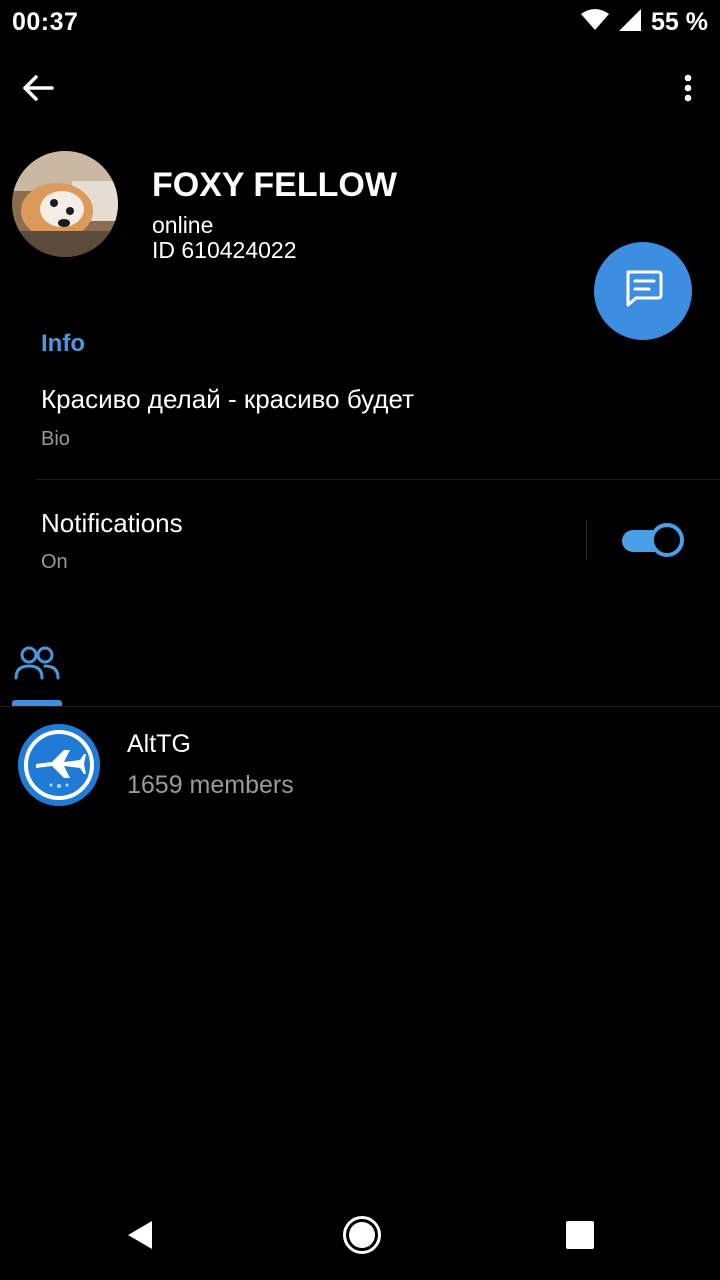 Image resolution: width=720 pixels, height=1280 pixels. Describe the element at coordinates (644, 22) in the screenshot. I see `status-icons: 55 %` at that location.